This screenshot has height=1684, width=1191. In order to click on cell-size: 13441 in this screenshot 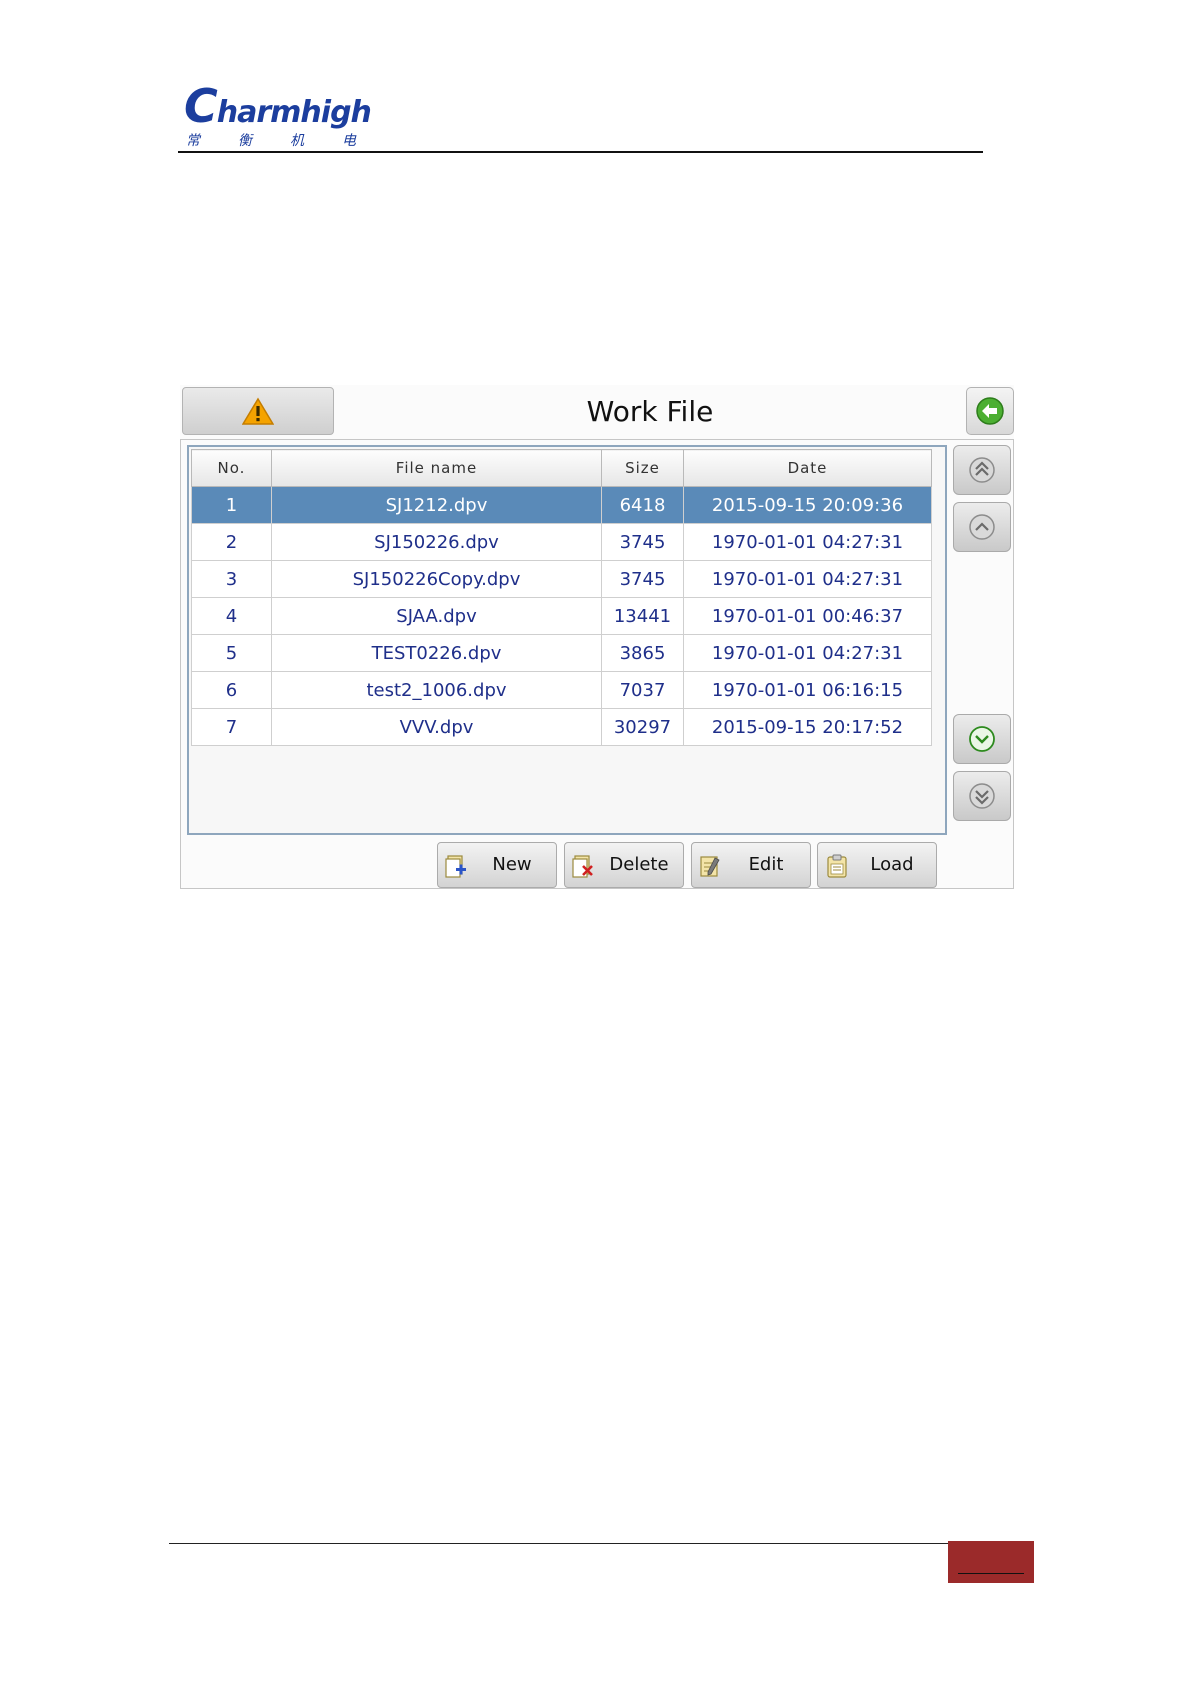, I will do `click(642, 616)`.